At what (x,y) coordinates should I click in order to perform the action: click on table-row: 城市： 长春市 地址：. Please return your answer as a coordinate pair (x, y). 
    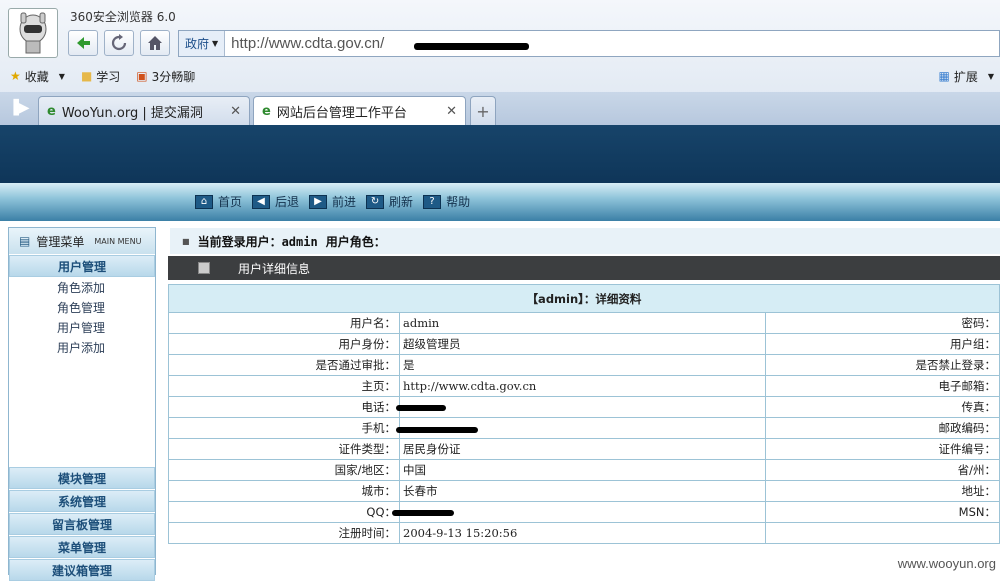
    Looking at the image, I should click on (584, 491).